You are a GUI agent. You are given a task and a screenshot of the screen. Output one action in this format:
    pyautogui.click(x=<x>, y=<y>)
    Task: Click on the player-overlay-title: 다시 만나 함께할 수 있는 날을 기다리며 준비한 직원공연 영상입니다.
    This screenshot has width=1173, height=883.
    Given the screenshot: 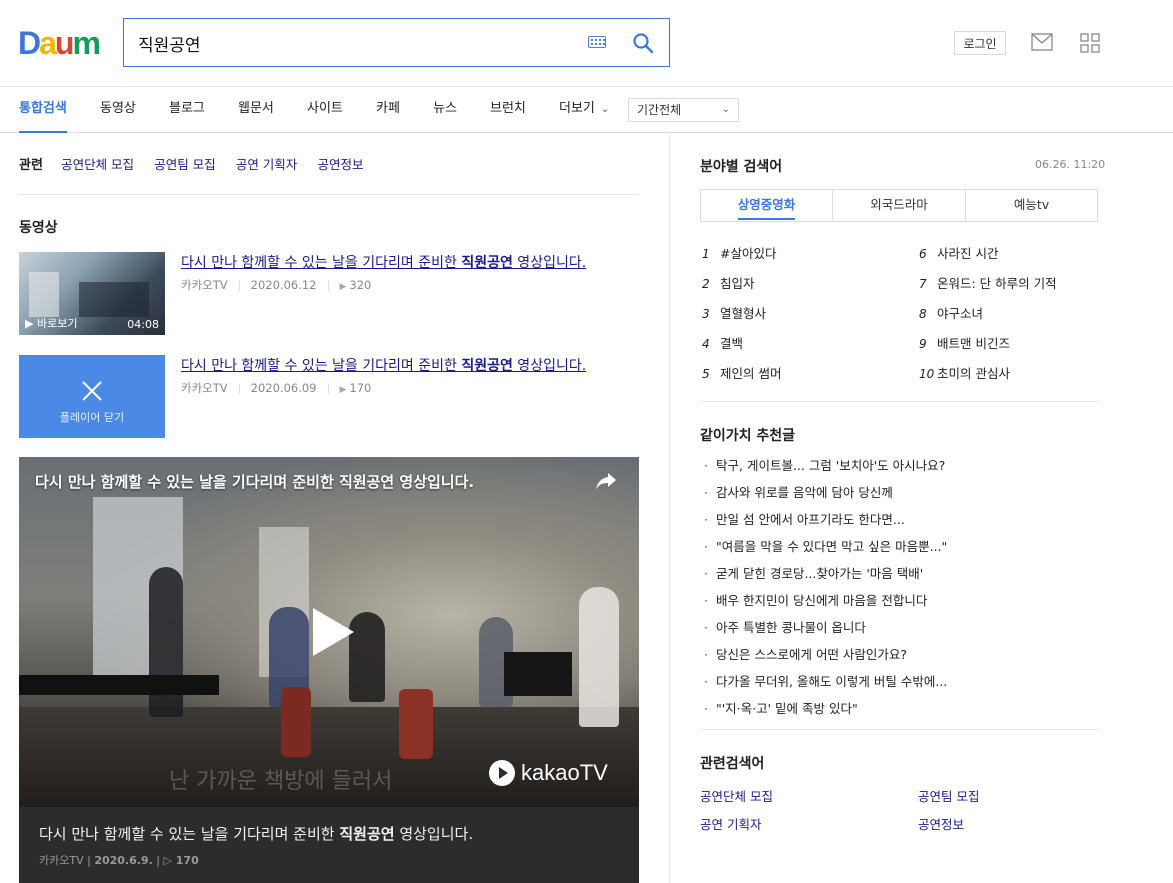 What is the action you would take?
    pyautogui.click(x=255, y=482)
    